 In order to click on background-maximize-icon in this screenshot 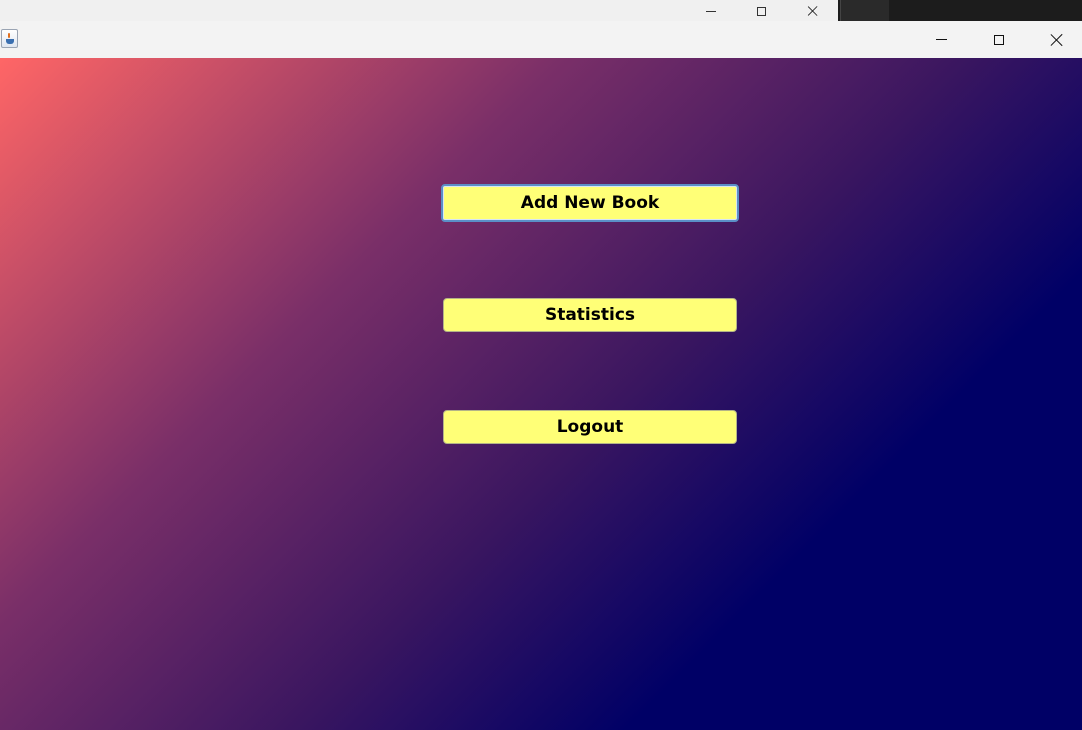, I will do `click(761, 11)`.